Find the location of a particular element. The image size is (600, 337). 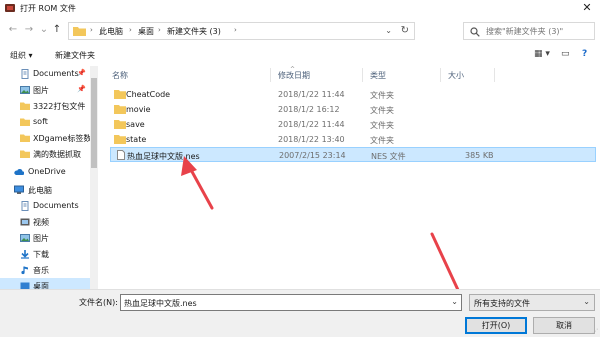

sidebar-item-label: 桌面 is located at coordinates (41, 285).